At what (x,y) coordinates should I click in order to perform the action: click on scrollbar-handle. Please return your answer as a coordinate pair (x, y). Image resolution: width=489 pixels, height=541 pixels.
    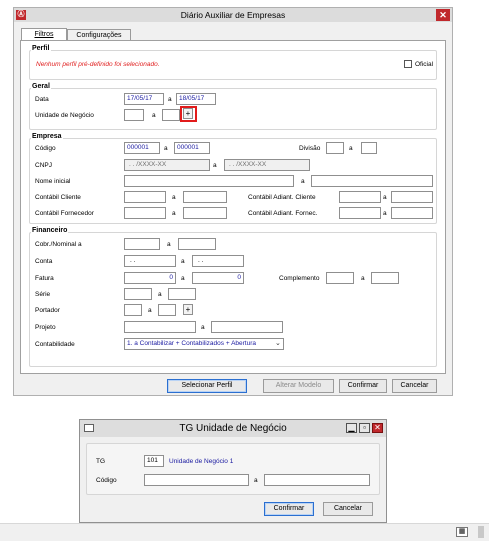
    Looking at the image, I should click on (481, 532).